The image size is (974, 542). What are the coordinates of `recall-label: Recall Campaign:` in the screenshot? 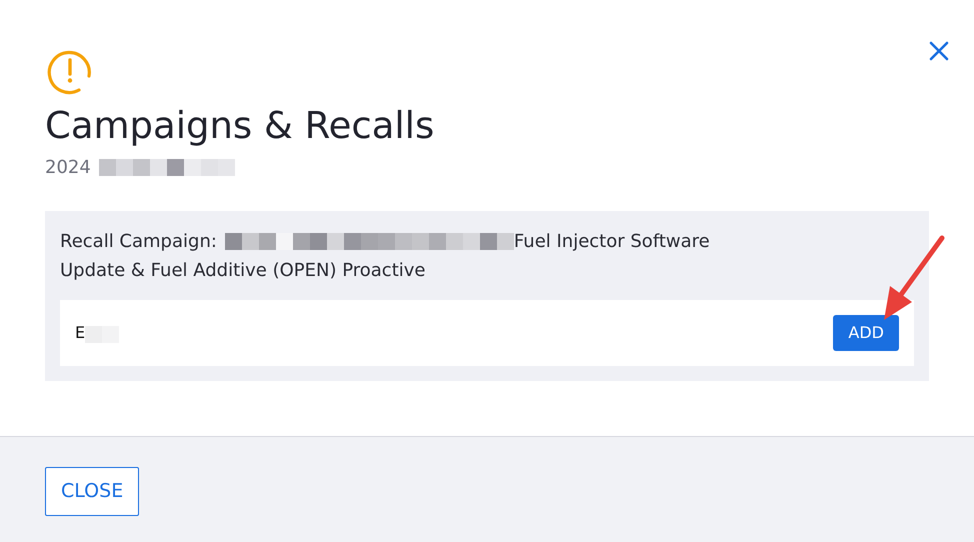 It's located at (138, 242).